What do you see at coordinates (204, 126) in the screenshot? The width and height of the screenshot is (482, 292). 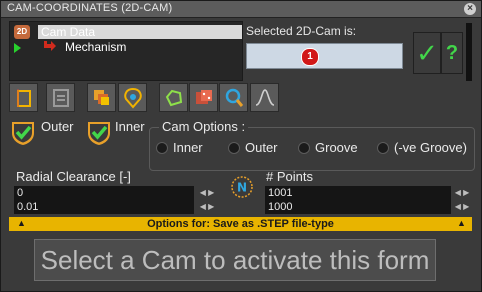 I see `cam-options-title: Cam Options :` at bounding box center [204, 126].